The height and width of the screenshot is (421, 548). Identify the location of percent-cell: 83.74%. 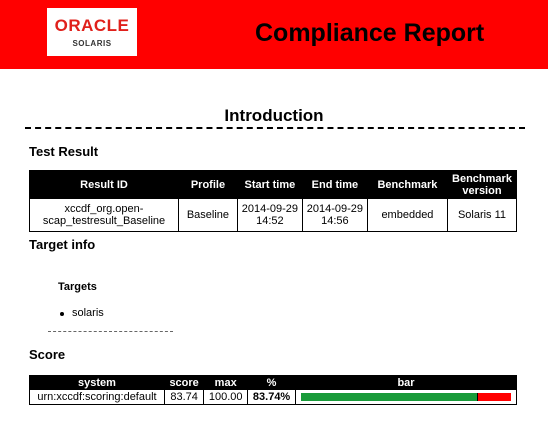
(271, 397).